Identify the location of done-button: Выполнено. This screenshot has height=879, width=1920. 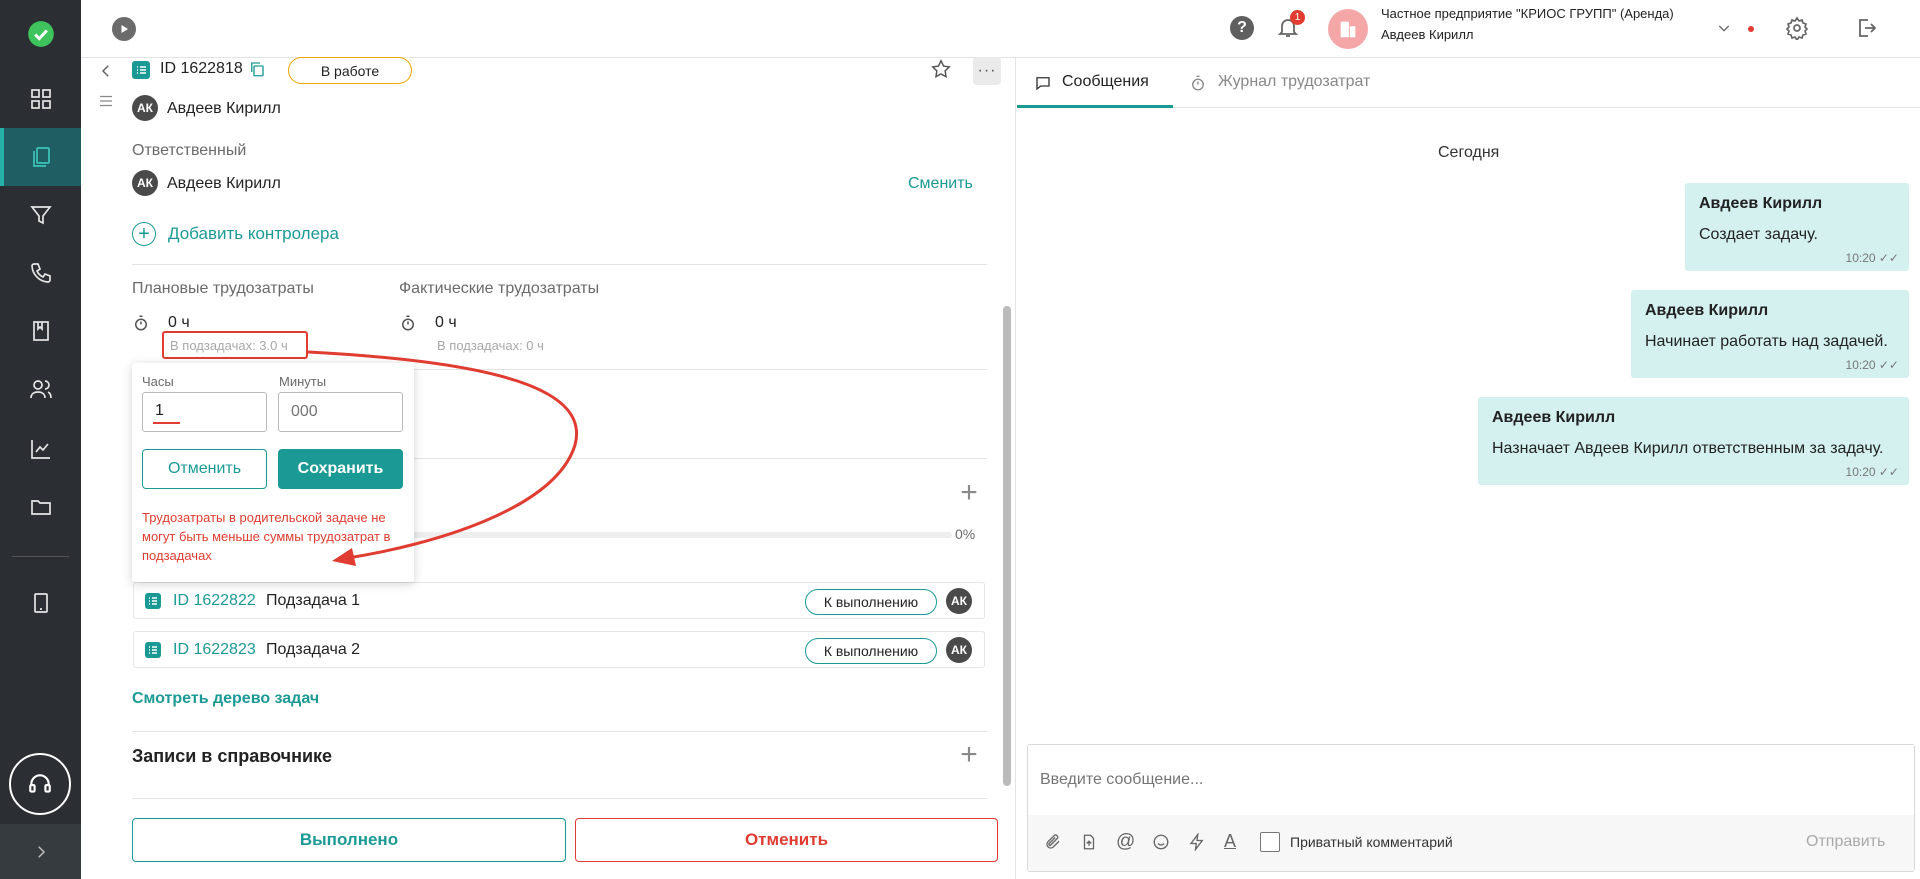
(349, 840).